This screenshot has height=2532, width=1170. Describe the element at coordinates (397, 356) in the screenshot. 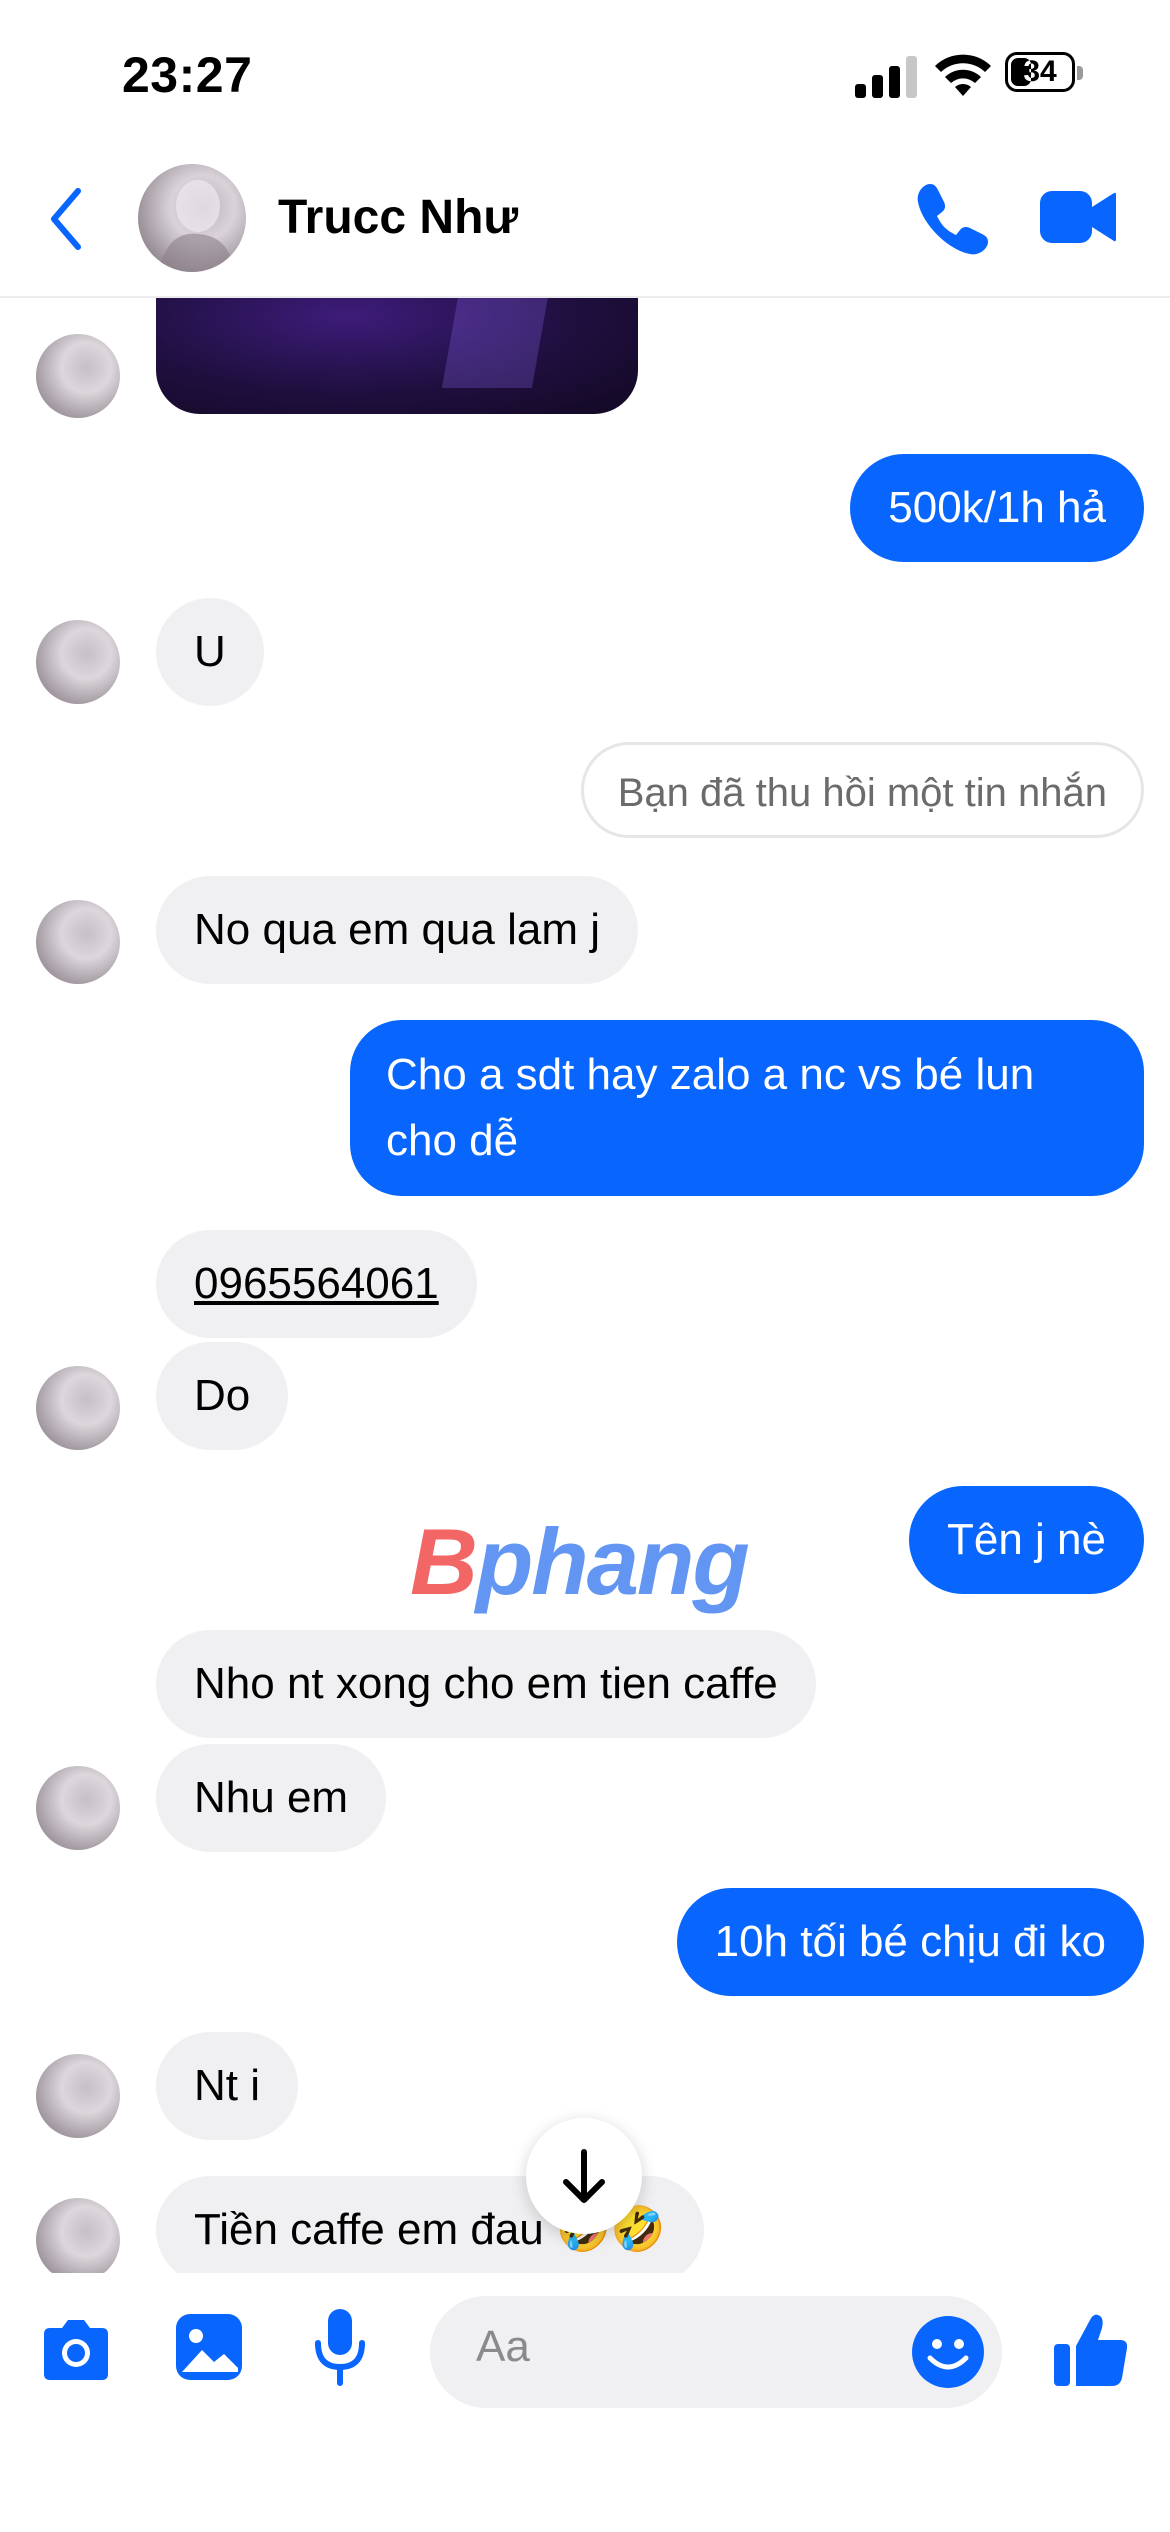

I see `shared-media-message` at that location.